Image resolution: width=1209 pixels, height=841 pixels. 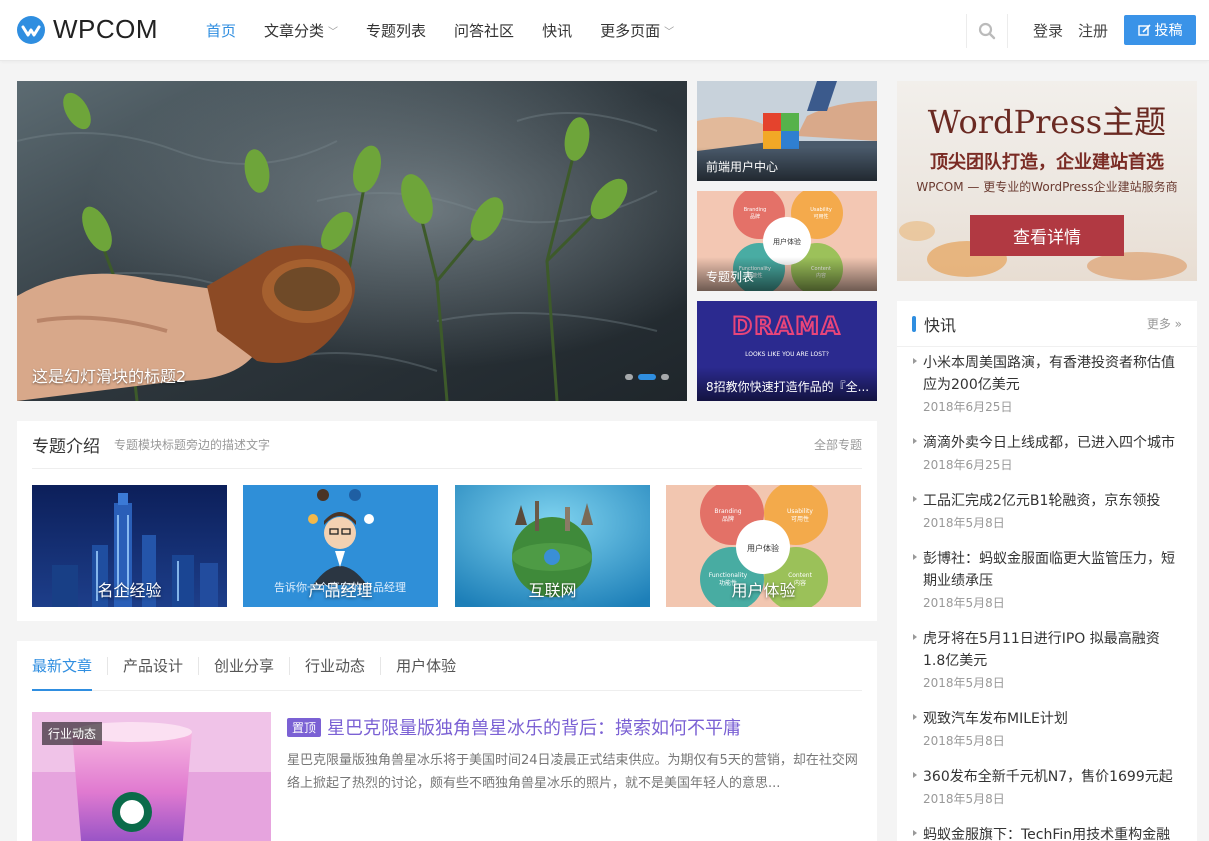 I want to click on topic-label: 用户体验, so click(x=763, y=590).